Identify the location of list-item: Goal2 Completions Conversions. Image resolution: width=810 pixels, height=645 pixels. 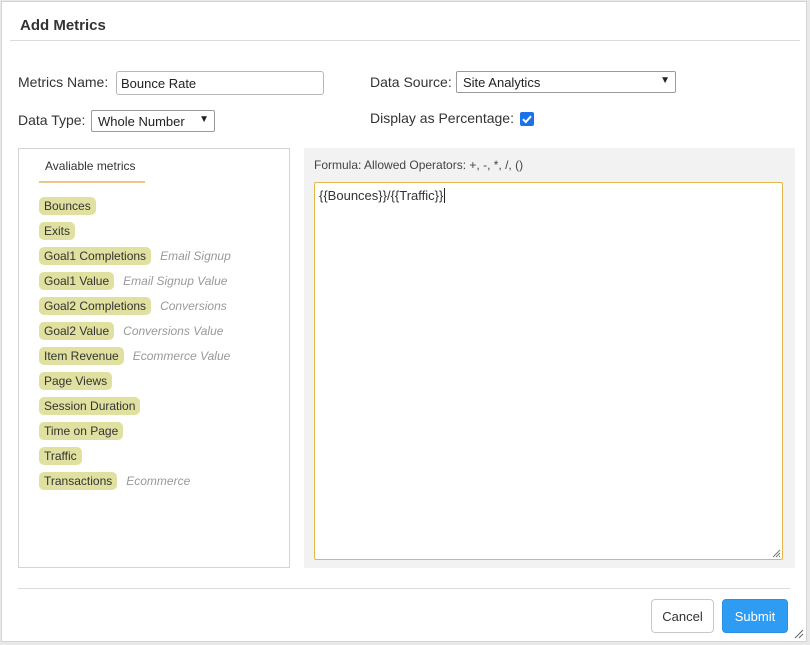
(133, 306).